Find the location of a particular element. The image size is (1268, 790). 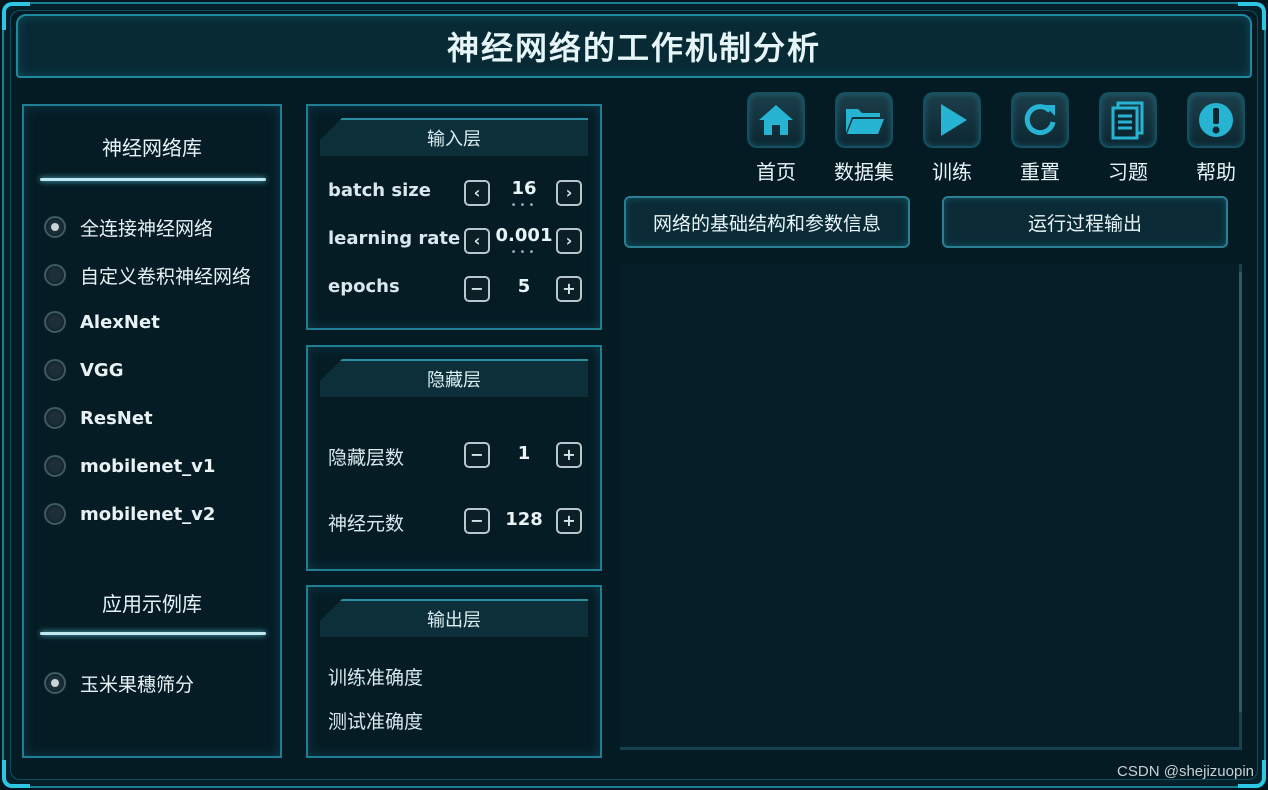

help-icon is located at coordinates (1216, 120).